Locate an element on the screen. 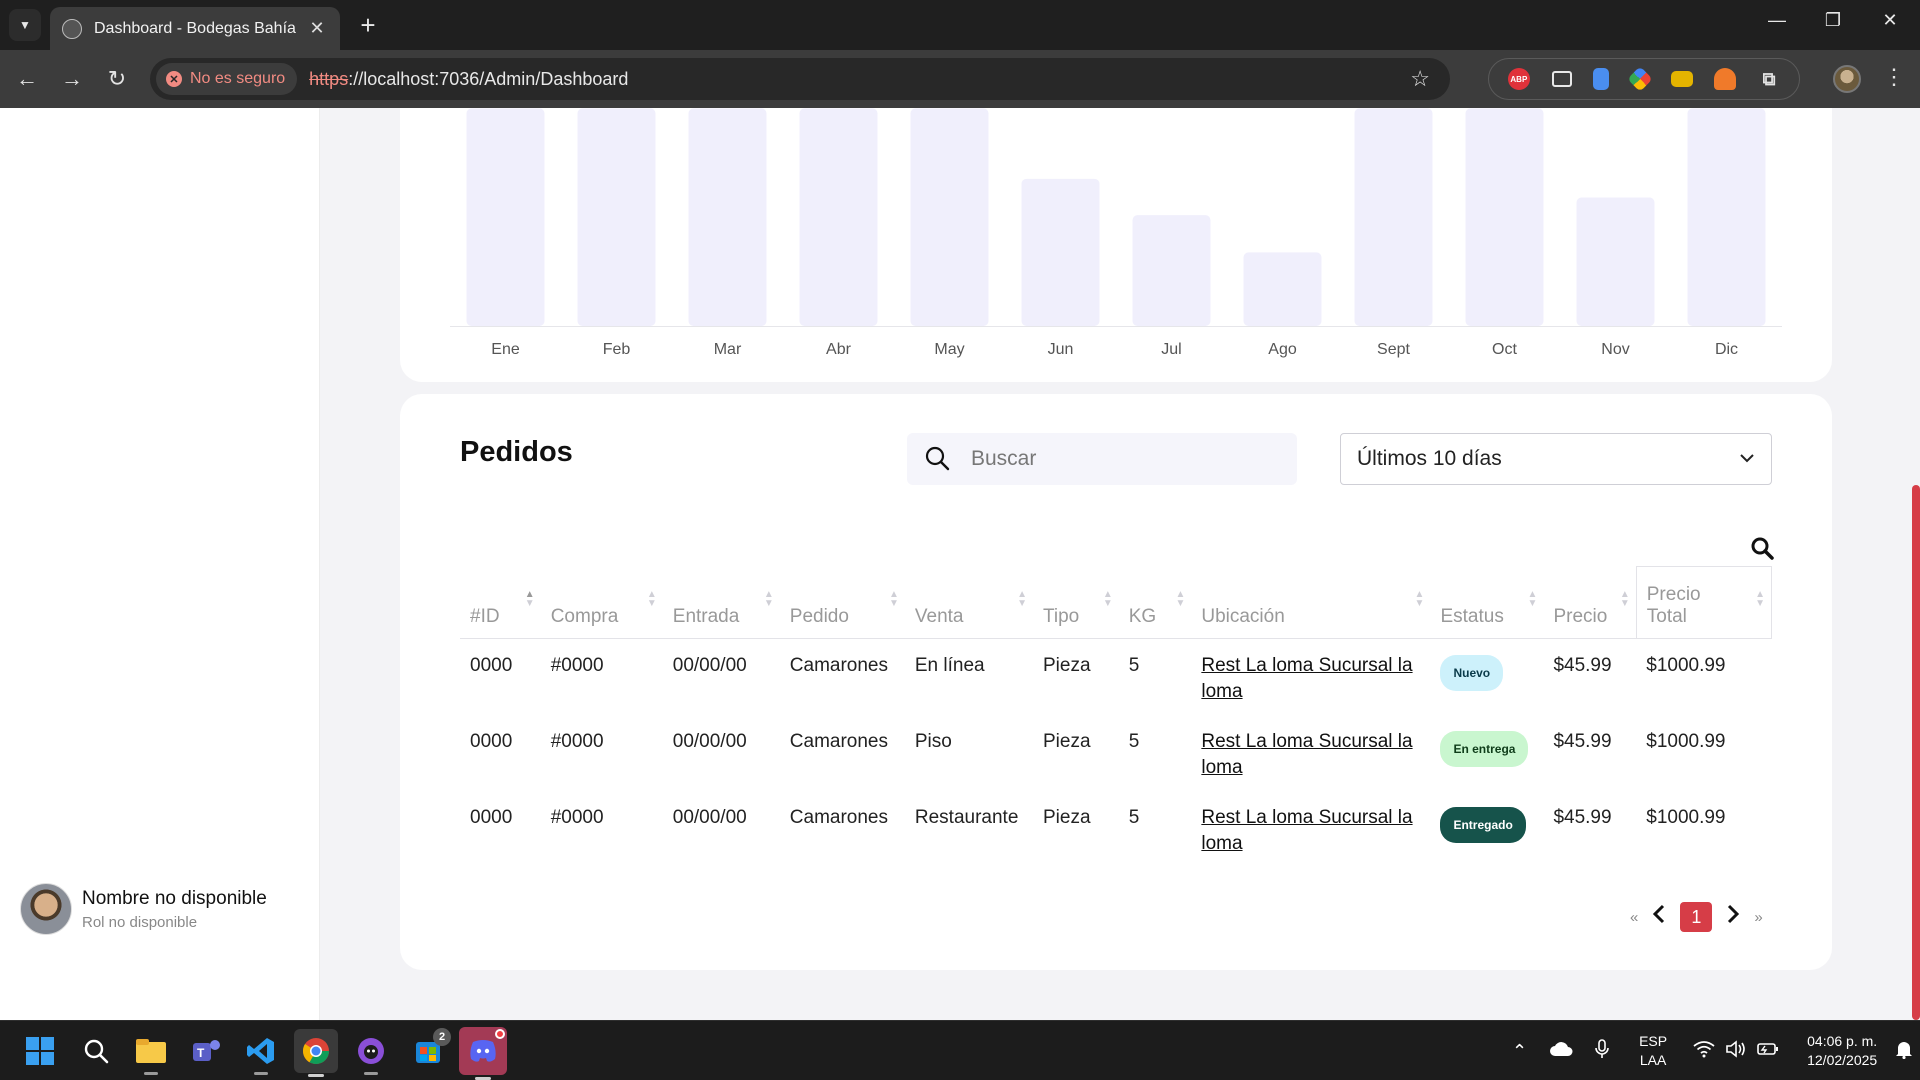 This screenshot has width=1920, height=1080. store-icon: 2 is located at coordinates (431, 1048).